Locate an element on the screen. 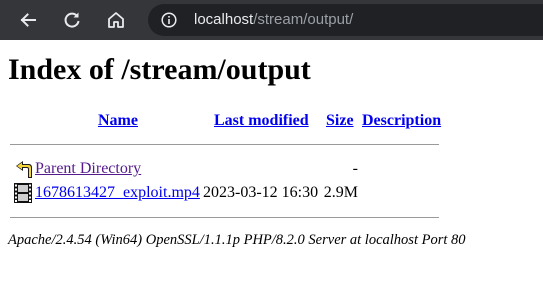 This screenshot has width=543, height=282. divider-bottom is located at coordinates (224, 217).